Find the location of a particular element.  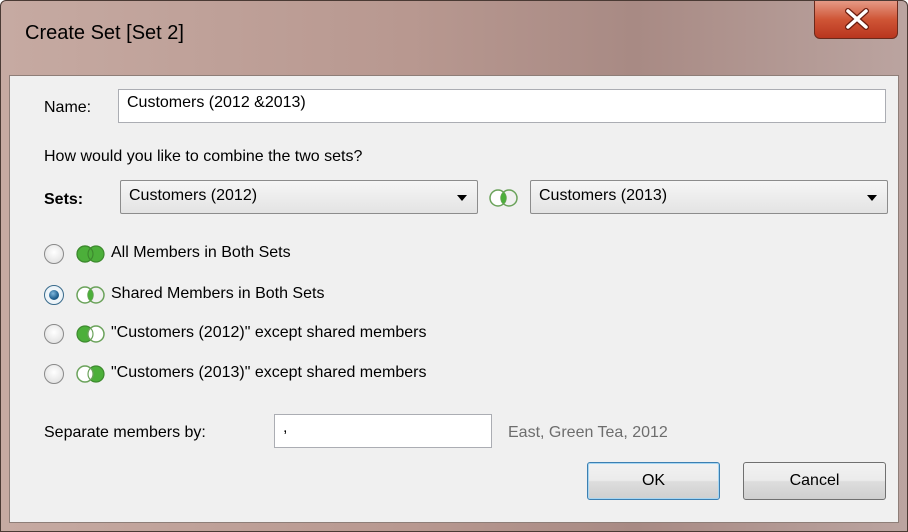

cancel-button: Cancel is located at coordinates (814, 481).